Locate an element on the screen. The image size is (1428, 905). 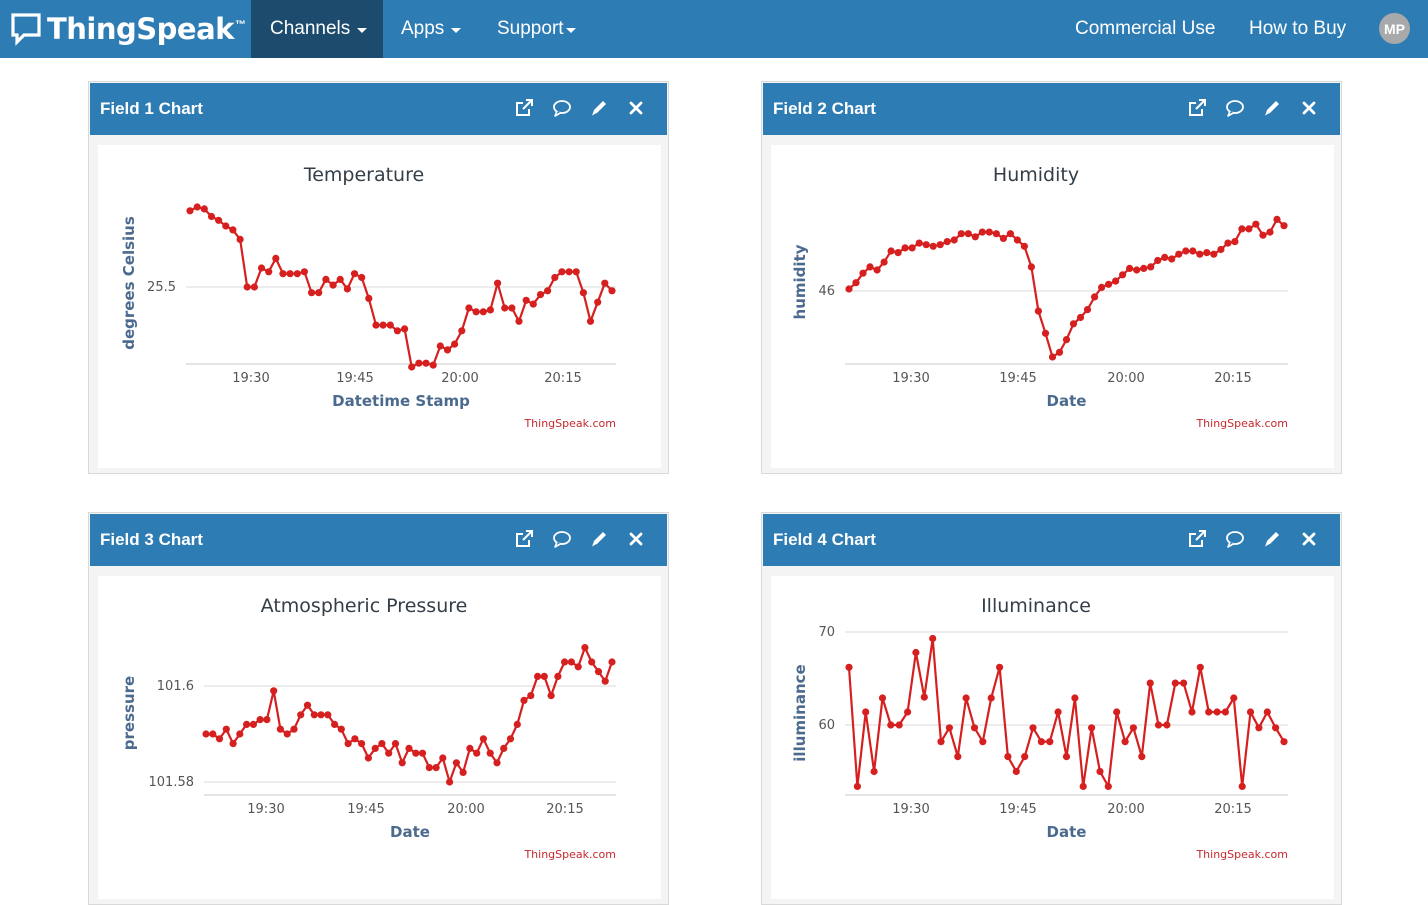
y-tick-label: 101.58 is located at coordinates (172, 782).